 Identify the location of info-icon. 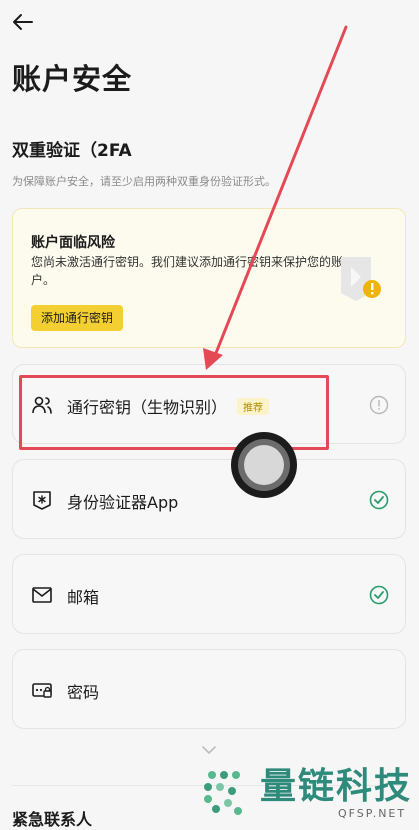
(379, 405).